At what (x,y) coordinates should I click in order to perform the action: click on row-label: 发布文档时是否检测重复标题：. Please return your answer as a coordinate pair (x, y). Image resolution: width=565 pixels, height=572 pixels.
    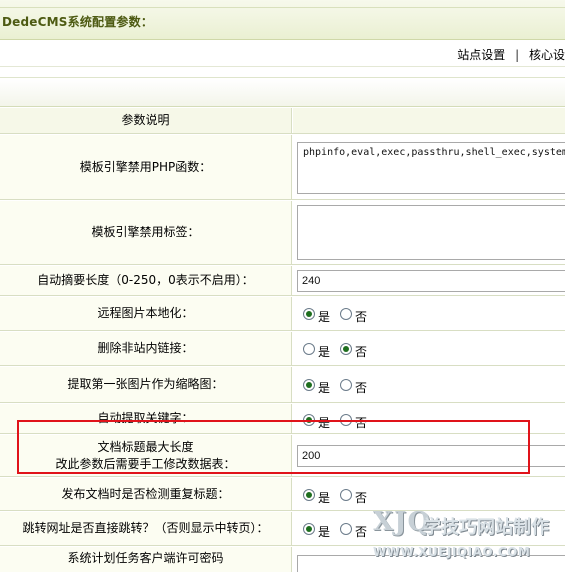
    Looking at the image, I should click on (146, 494).